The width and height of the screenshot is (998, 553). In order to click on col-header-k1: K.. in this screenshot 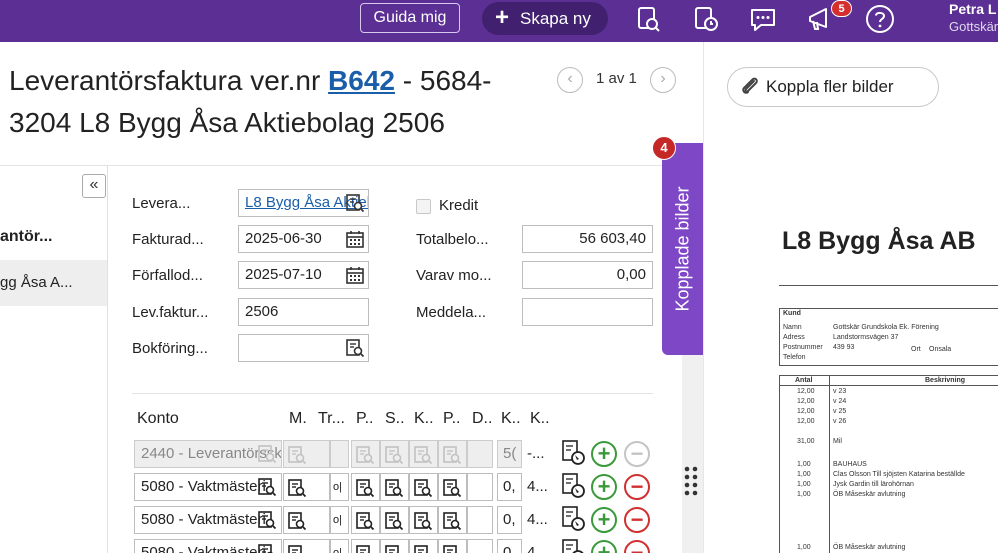, I will do `click(424, 419)`.